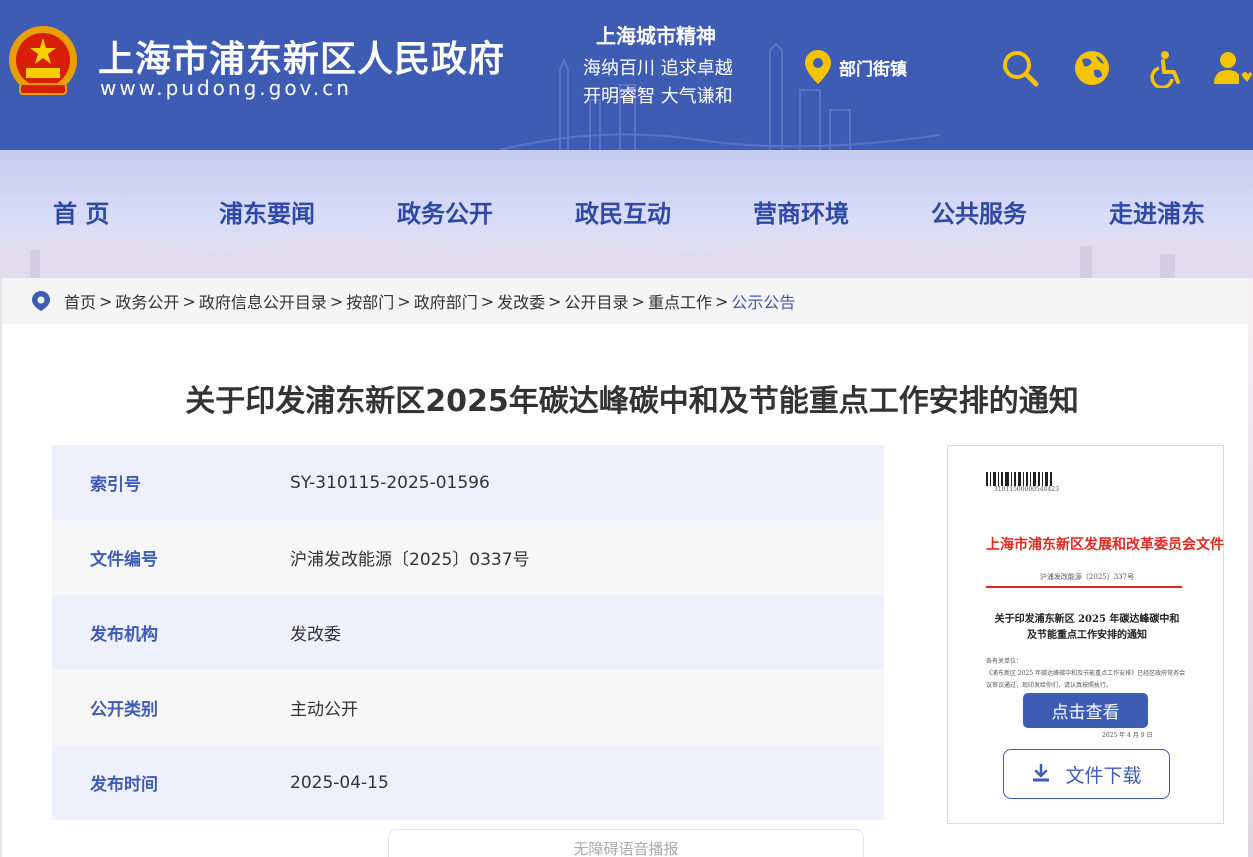  I want to click on nav-item-pudong-news: 浦东要闻, so click(267, 211).